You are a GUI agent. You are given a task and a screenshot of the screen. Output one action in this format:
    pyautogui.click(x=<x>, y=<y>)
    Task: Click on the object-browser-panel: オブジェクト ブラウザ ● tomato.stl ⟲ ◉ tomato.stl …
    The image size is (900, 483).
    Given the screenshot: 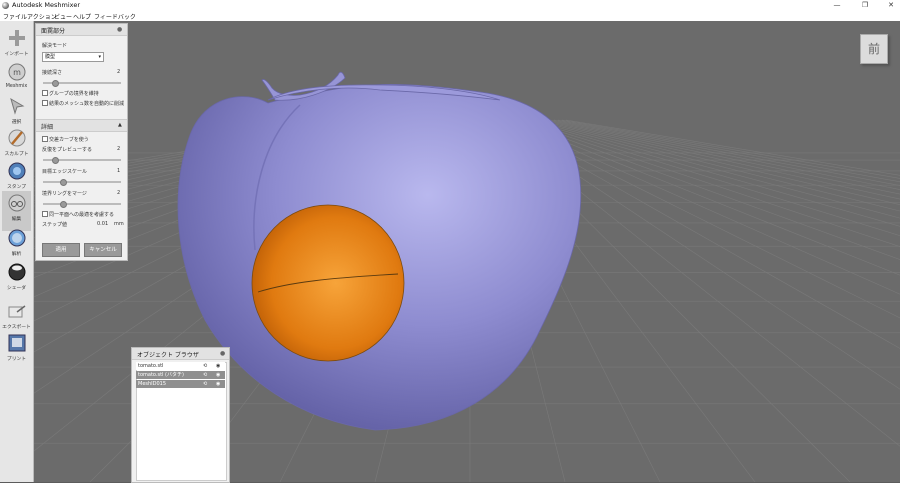 What is the action you would take?
    pyautogui.click(x=180, y=415)
    